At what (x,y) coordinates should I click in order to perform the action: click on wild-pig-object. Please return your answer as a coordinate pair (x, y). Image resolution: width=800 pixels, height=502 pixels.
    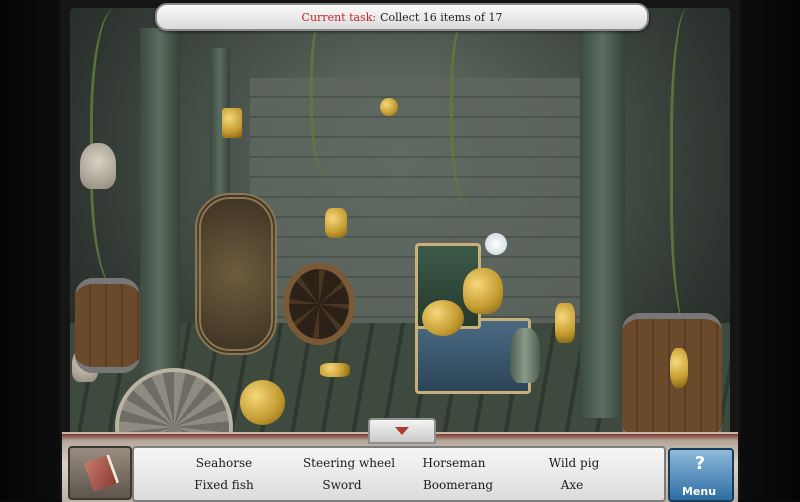
    Looking at the image, I should click on (565, 323).